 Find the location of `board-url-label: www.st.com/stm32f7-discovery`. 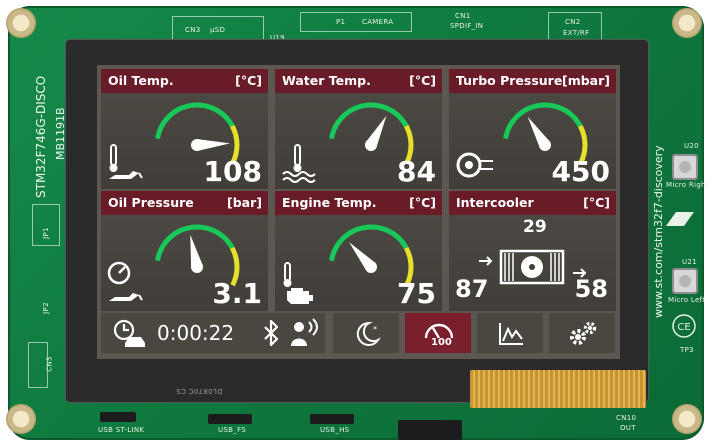

board-url-label: www.st.com/stm32f7-discovery is located at coordinates (658, 231).